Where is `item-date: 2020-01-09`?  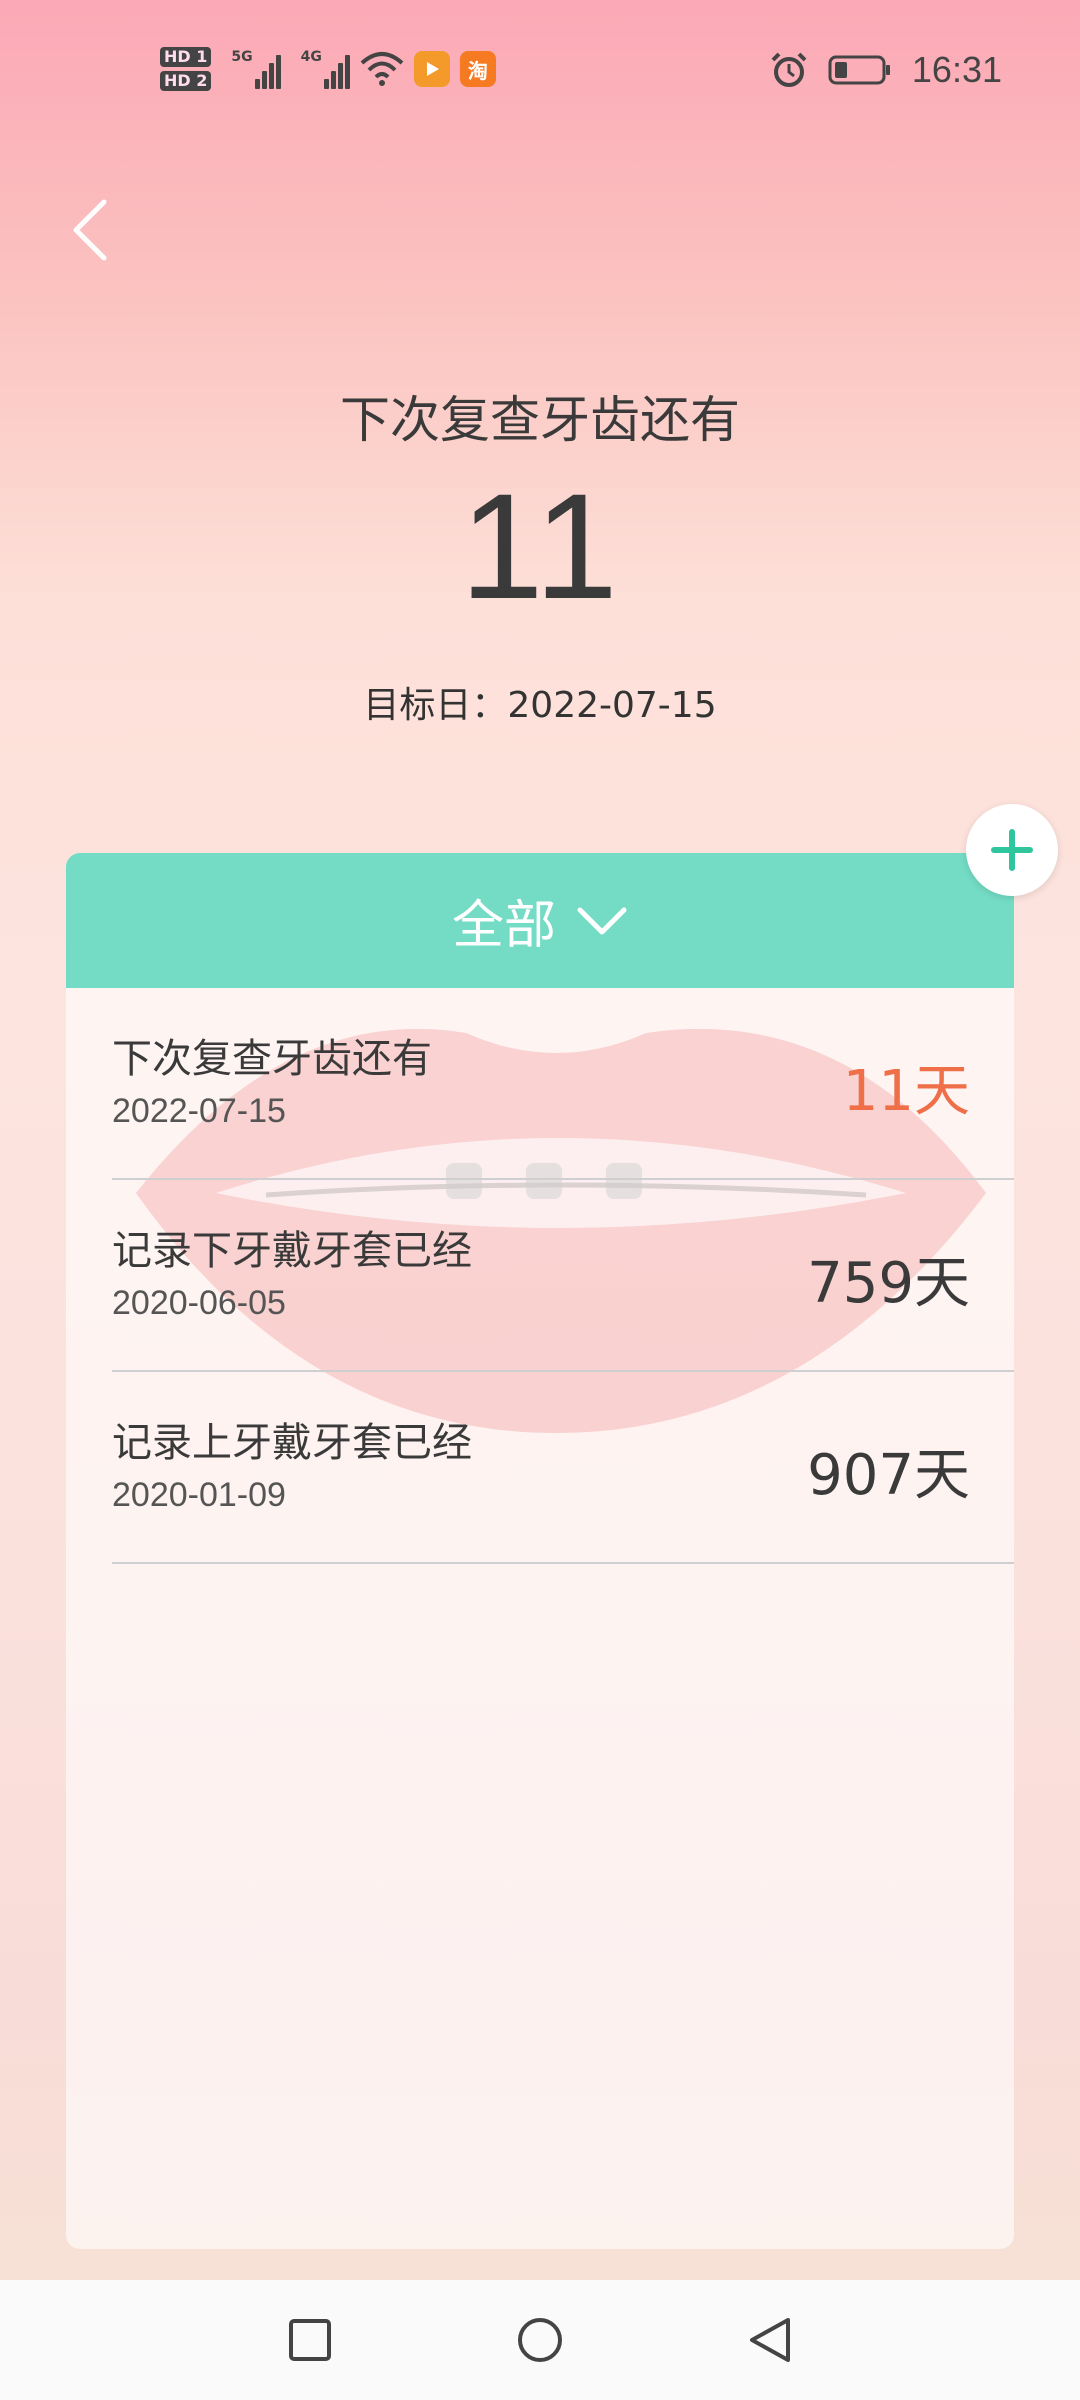
item-date: 2020-01-09 is located at coordinates (199, 1495).